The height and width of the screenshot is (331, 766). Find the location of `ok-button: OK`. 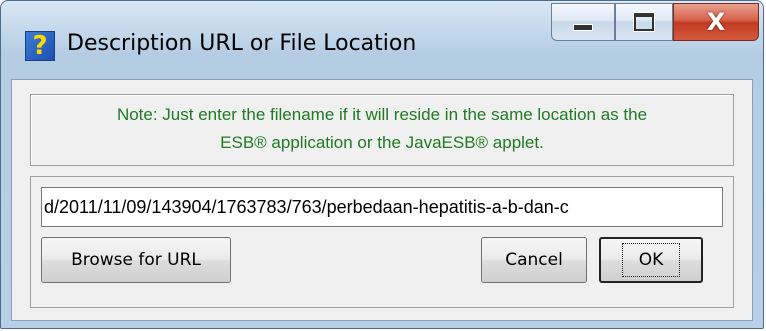

ok-button: OK is located at coordinates (651, 260).